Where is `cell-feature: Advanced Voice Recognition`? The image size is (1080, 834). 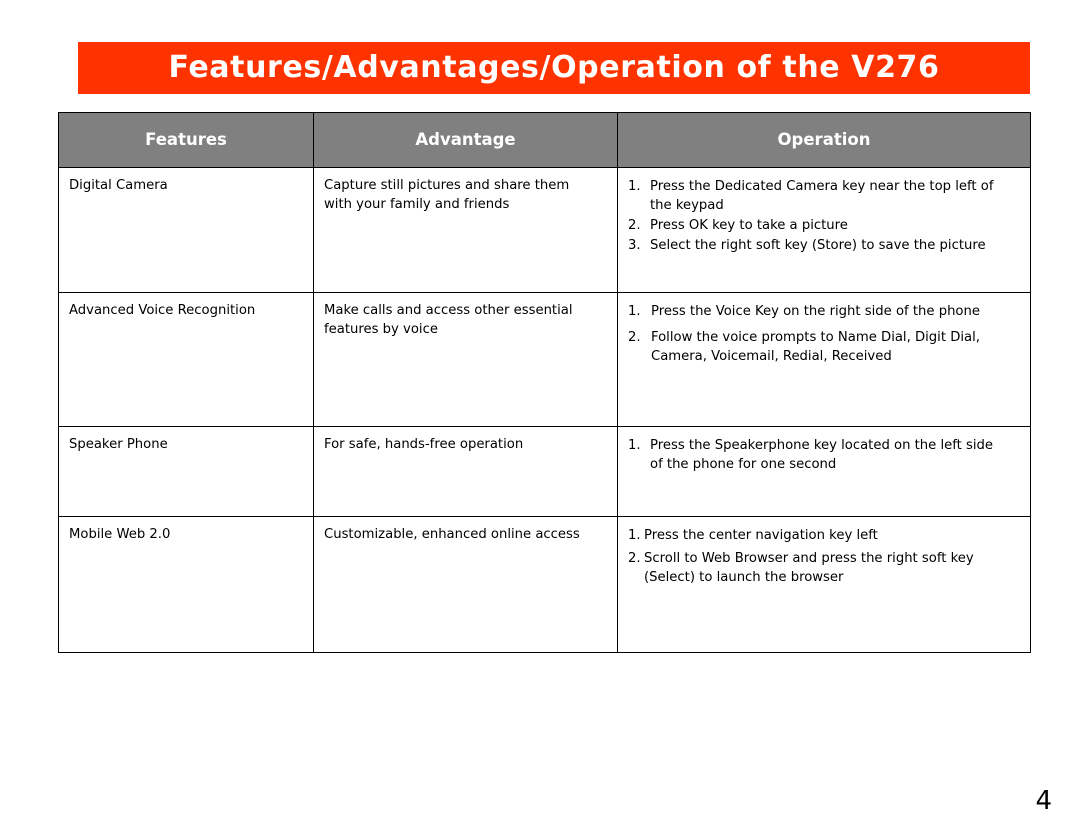
cell-feature: Advanced Voice Recognition is located at coordinates (186, 359).